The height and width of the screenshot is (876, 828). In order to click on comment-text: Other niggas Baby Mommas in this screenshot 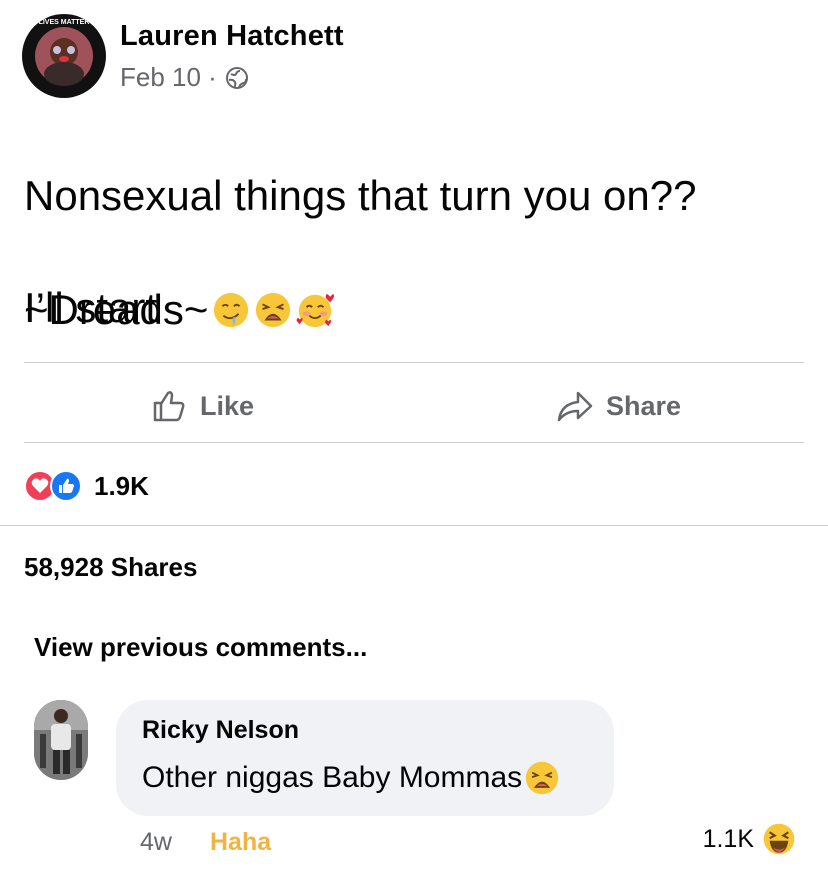, I will do `click(332, 777)`.